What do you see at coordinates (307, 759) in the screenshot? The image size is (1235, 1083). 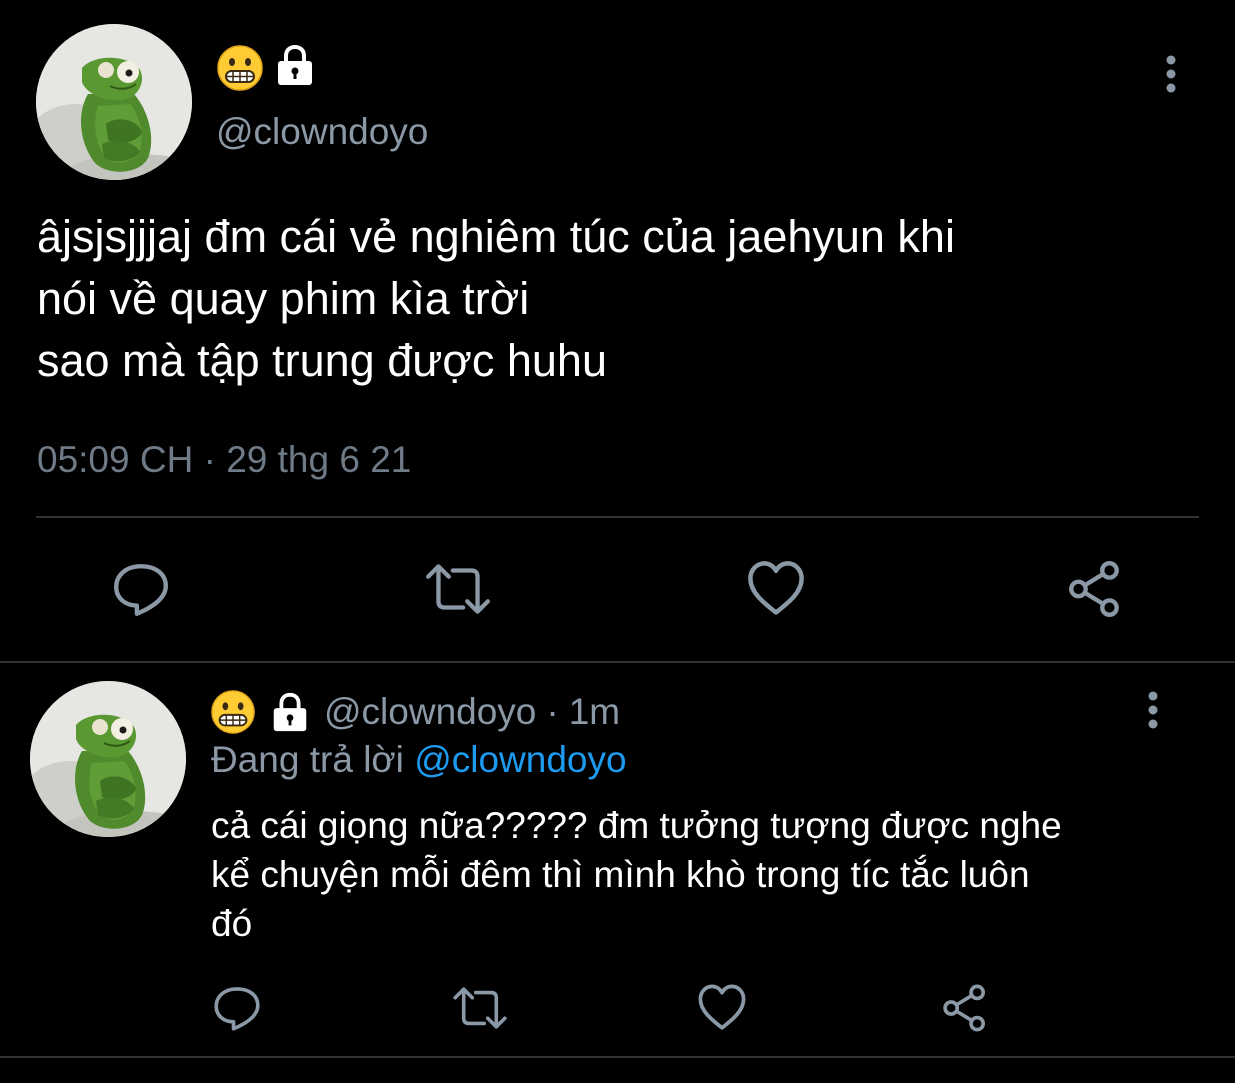 I see `replying-to-label: Đang trả lời` at bounding box center [307, 759].